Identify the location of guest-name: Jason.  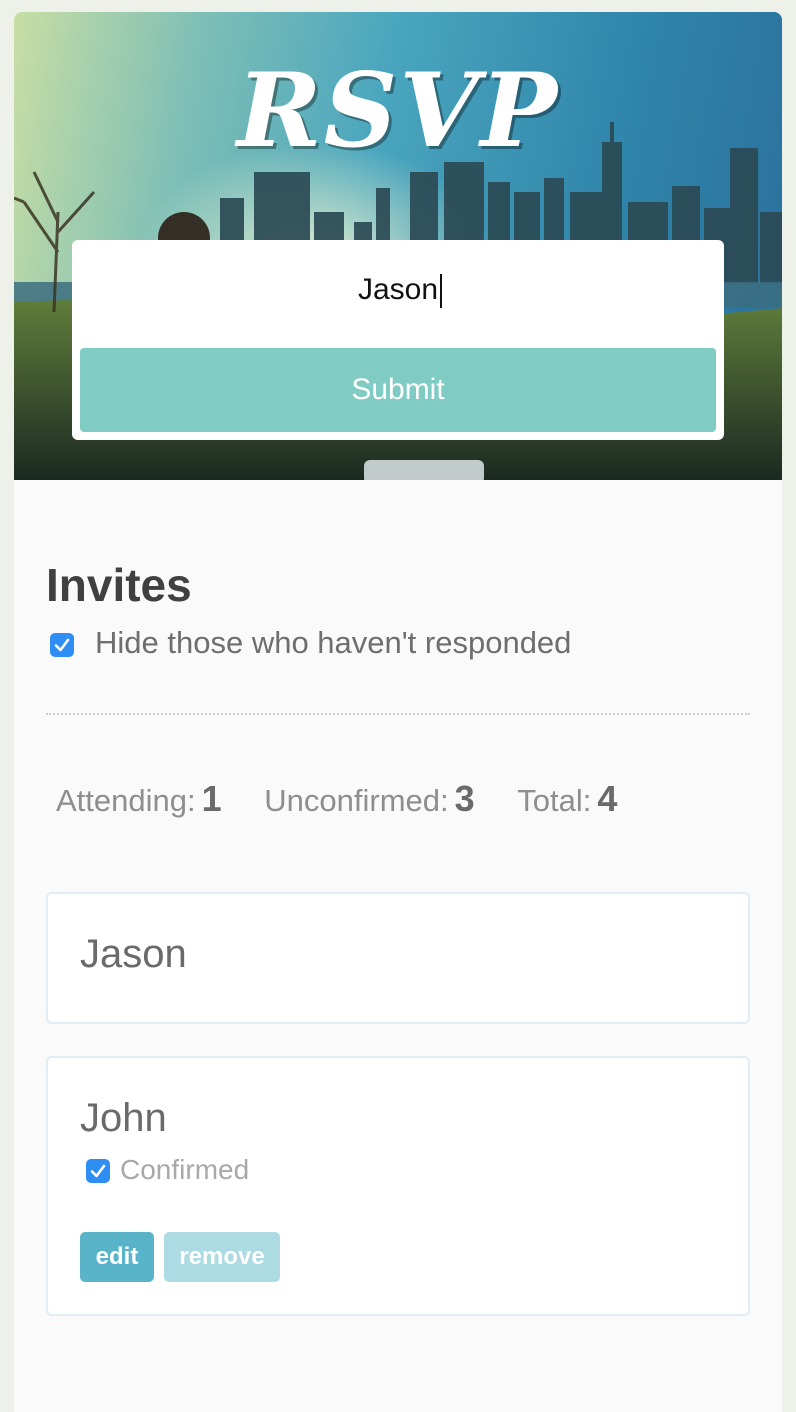
(133, 954).